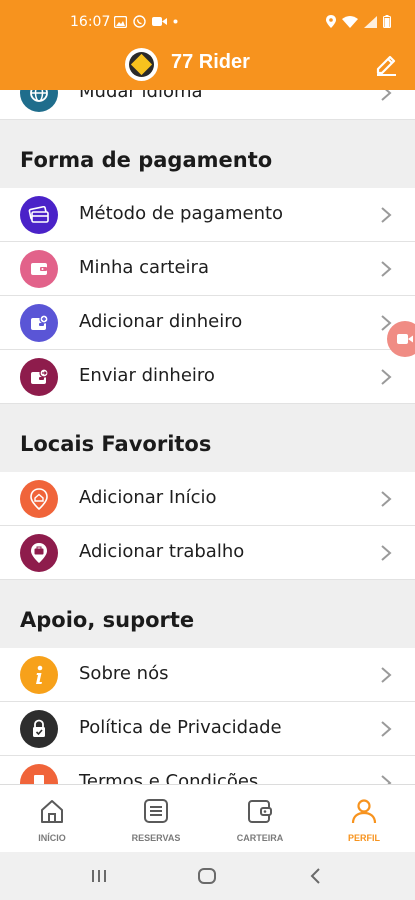 This screenshot has width=415, height=900. Describe the element at coordinates (350, 21) in the screenshot. I see `wifi-icon` at that location.